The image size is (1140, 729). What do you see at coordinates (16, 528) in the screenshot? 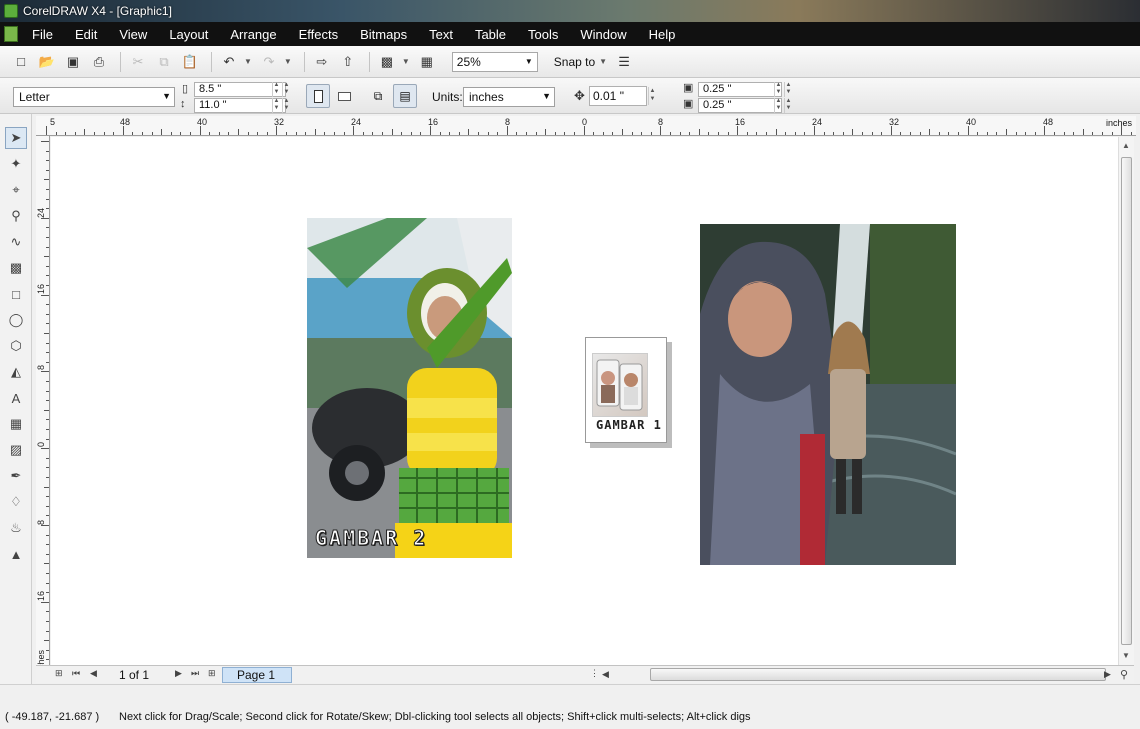
I see `fill-tool-icon: ♨` at bounding box center [16, 528].